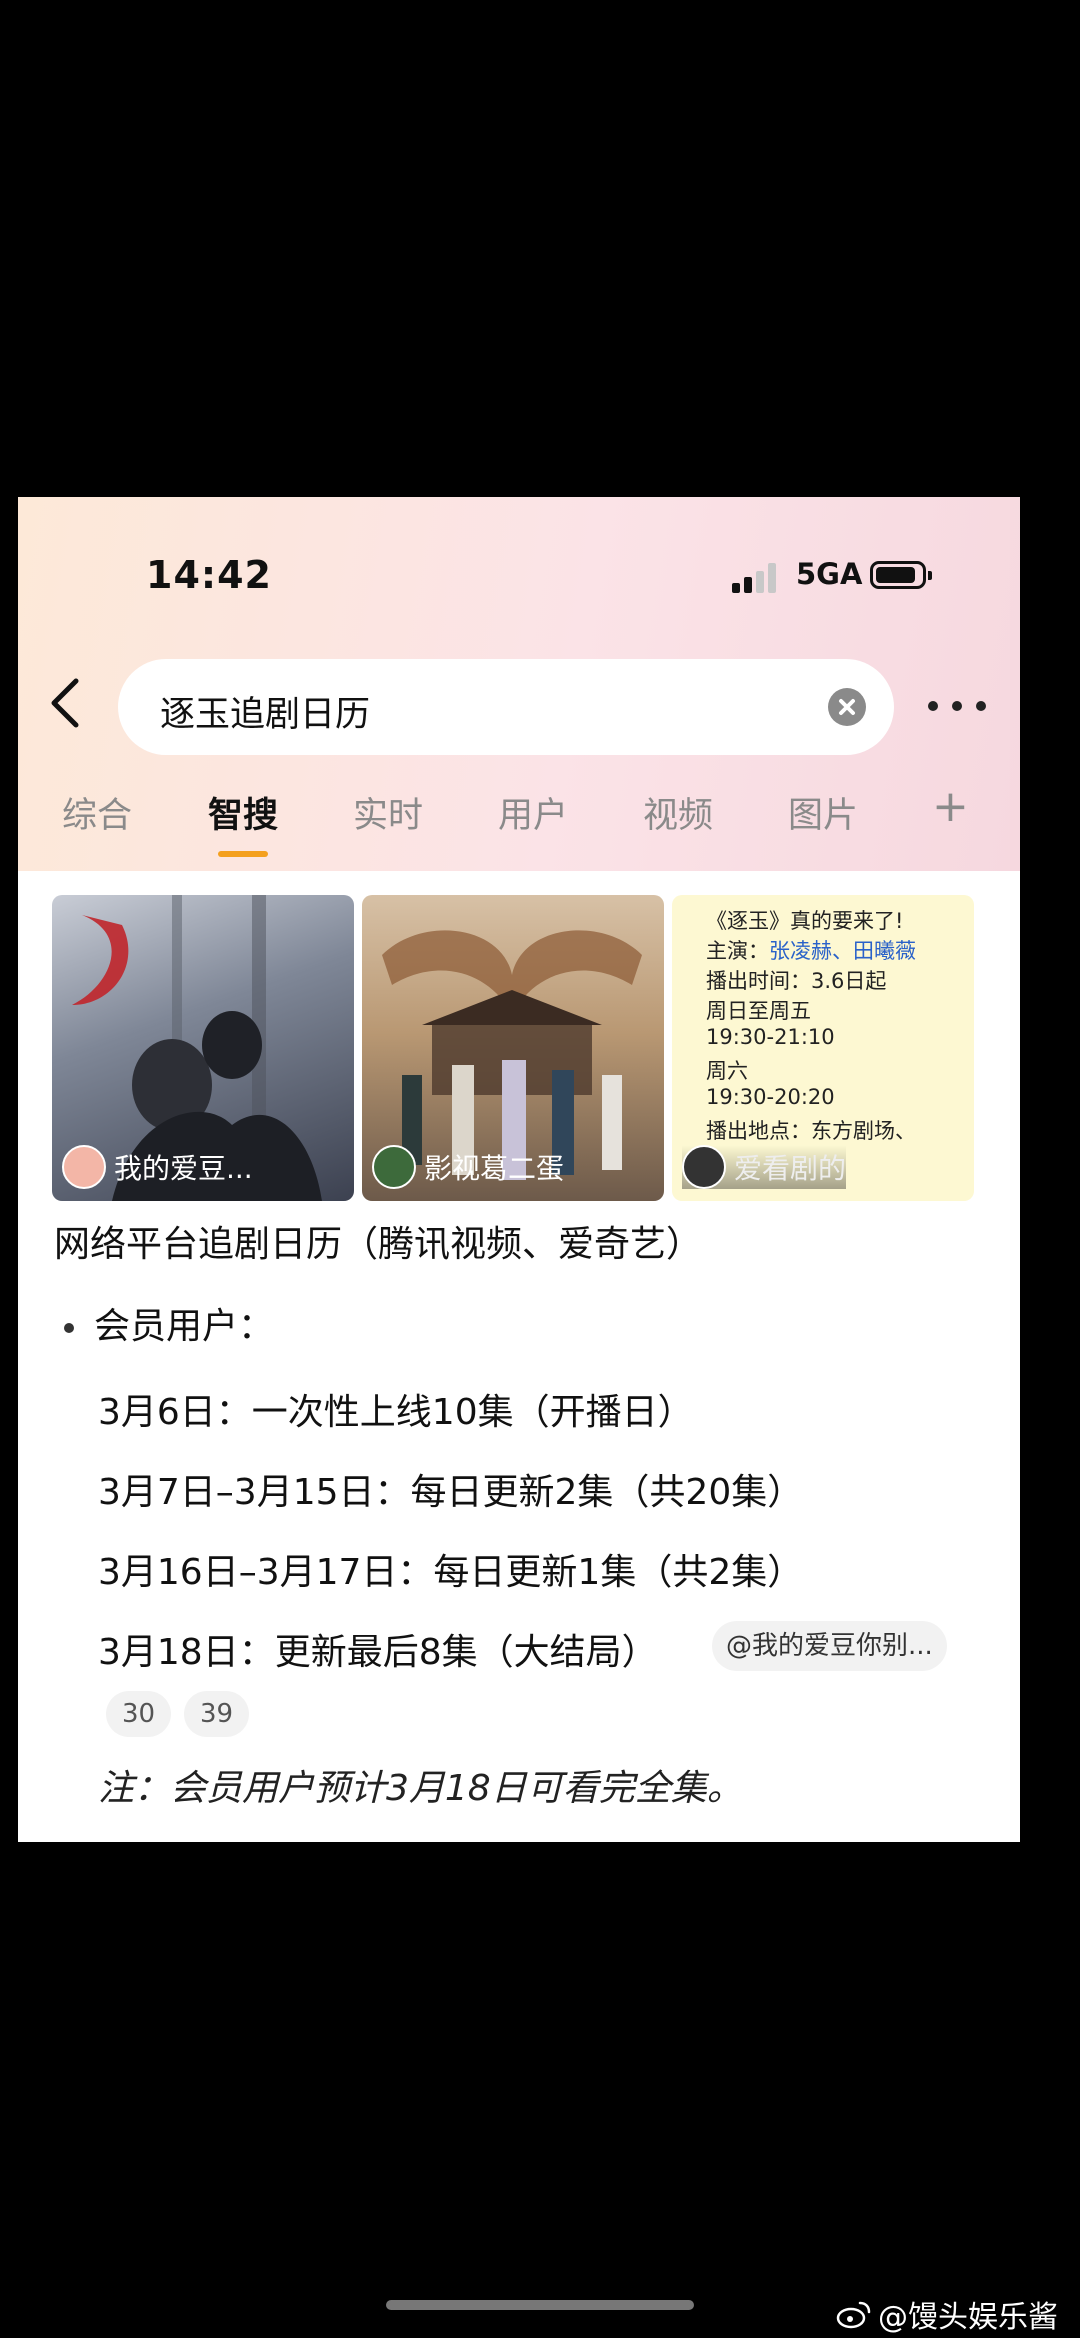 This screenshot has height=2338, width=1080. Describe the element at coordinates (540, 2305) in the screenshot. I see `home-indicator` at that location.